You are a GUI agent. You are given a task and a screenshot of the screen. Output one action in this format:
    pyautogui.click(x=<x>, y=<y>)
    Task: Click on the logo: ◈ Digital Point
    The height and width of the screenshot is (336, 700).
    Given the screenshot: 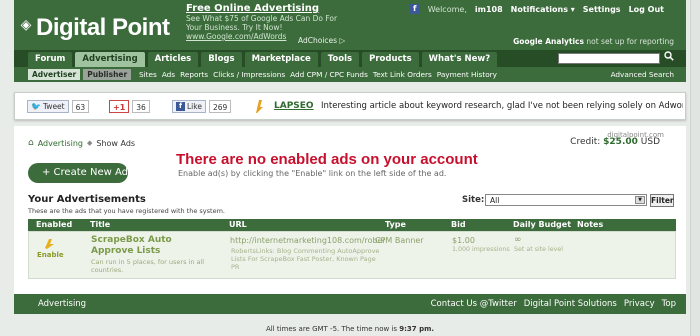 What is the action you would take?
    pyautogui.click(x=92, y=25)
    